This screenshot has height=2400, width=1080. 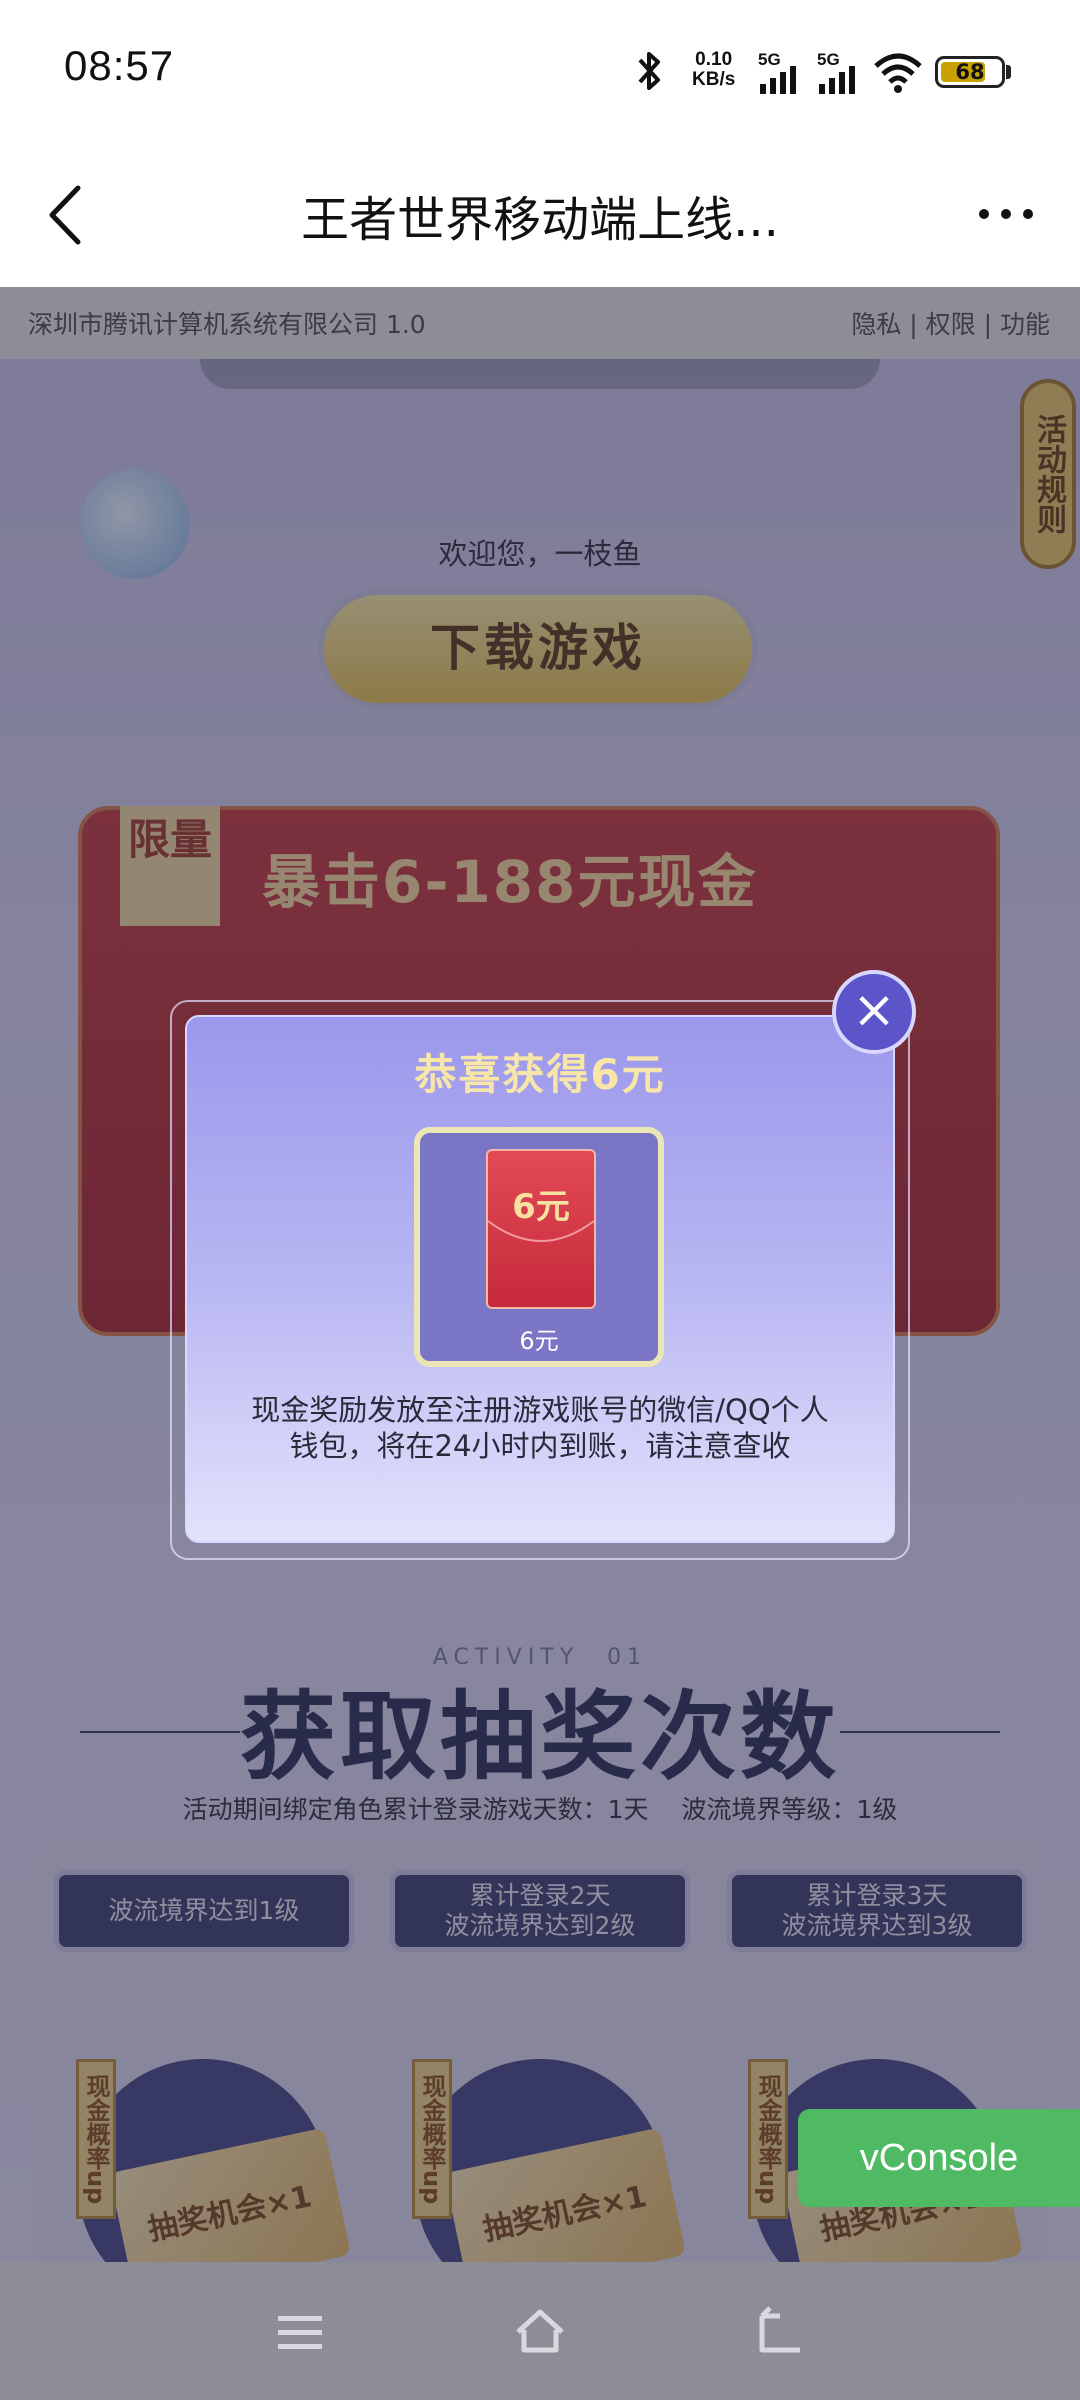 I want to click on company-name: 深圳市腾讯计算机系统有限公司 1.0, so click(x=227, y=324).